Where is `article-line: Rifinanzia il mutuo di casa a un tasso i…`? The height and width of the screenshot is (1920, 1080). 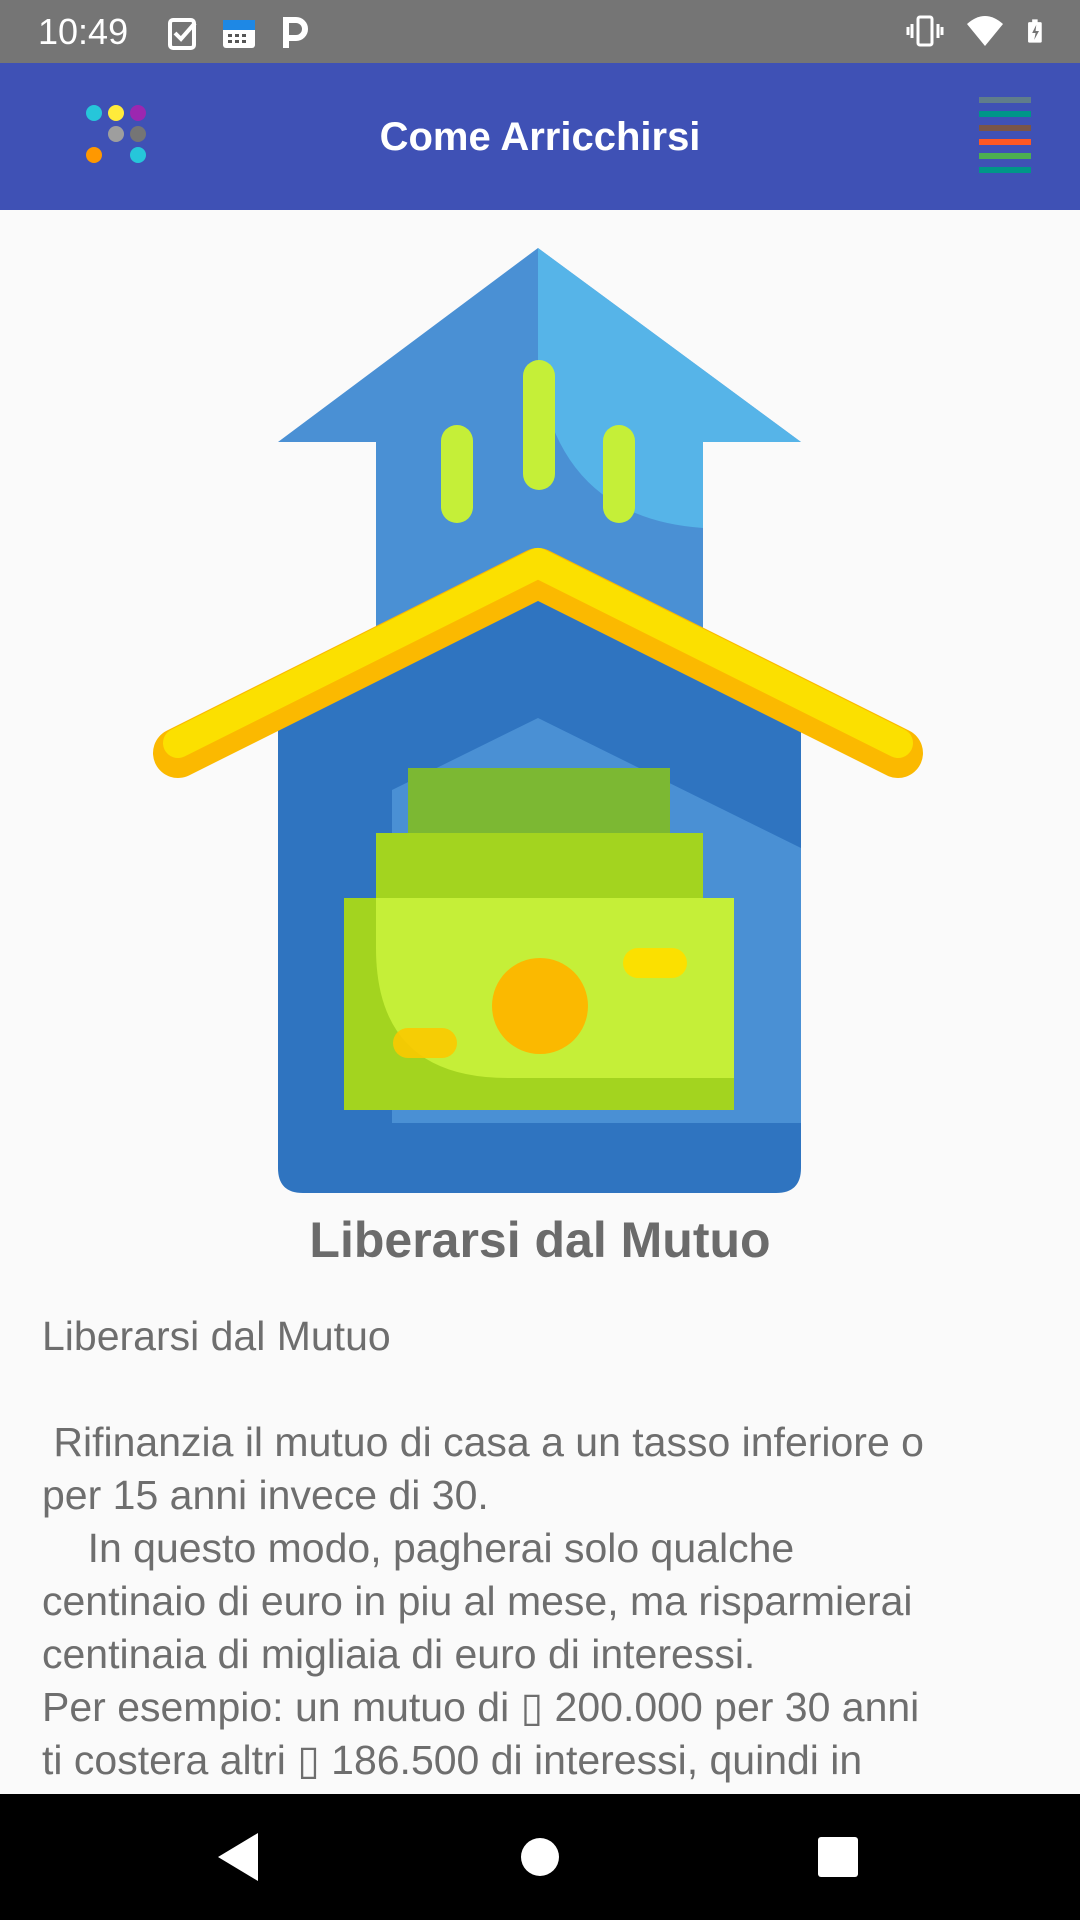 article-line: Rifinanzia il mutuo di casa a un tasso i… is located at coordinates (483, 1442).